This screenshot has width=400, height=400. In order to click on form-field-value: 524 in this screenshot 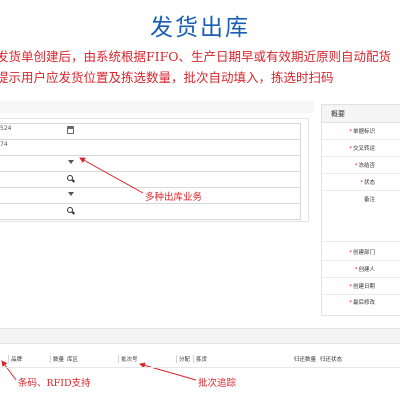, I will do `click(6, 128)`.